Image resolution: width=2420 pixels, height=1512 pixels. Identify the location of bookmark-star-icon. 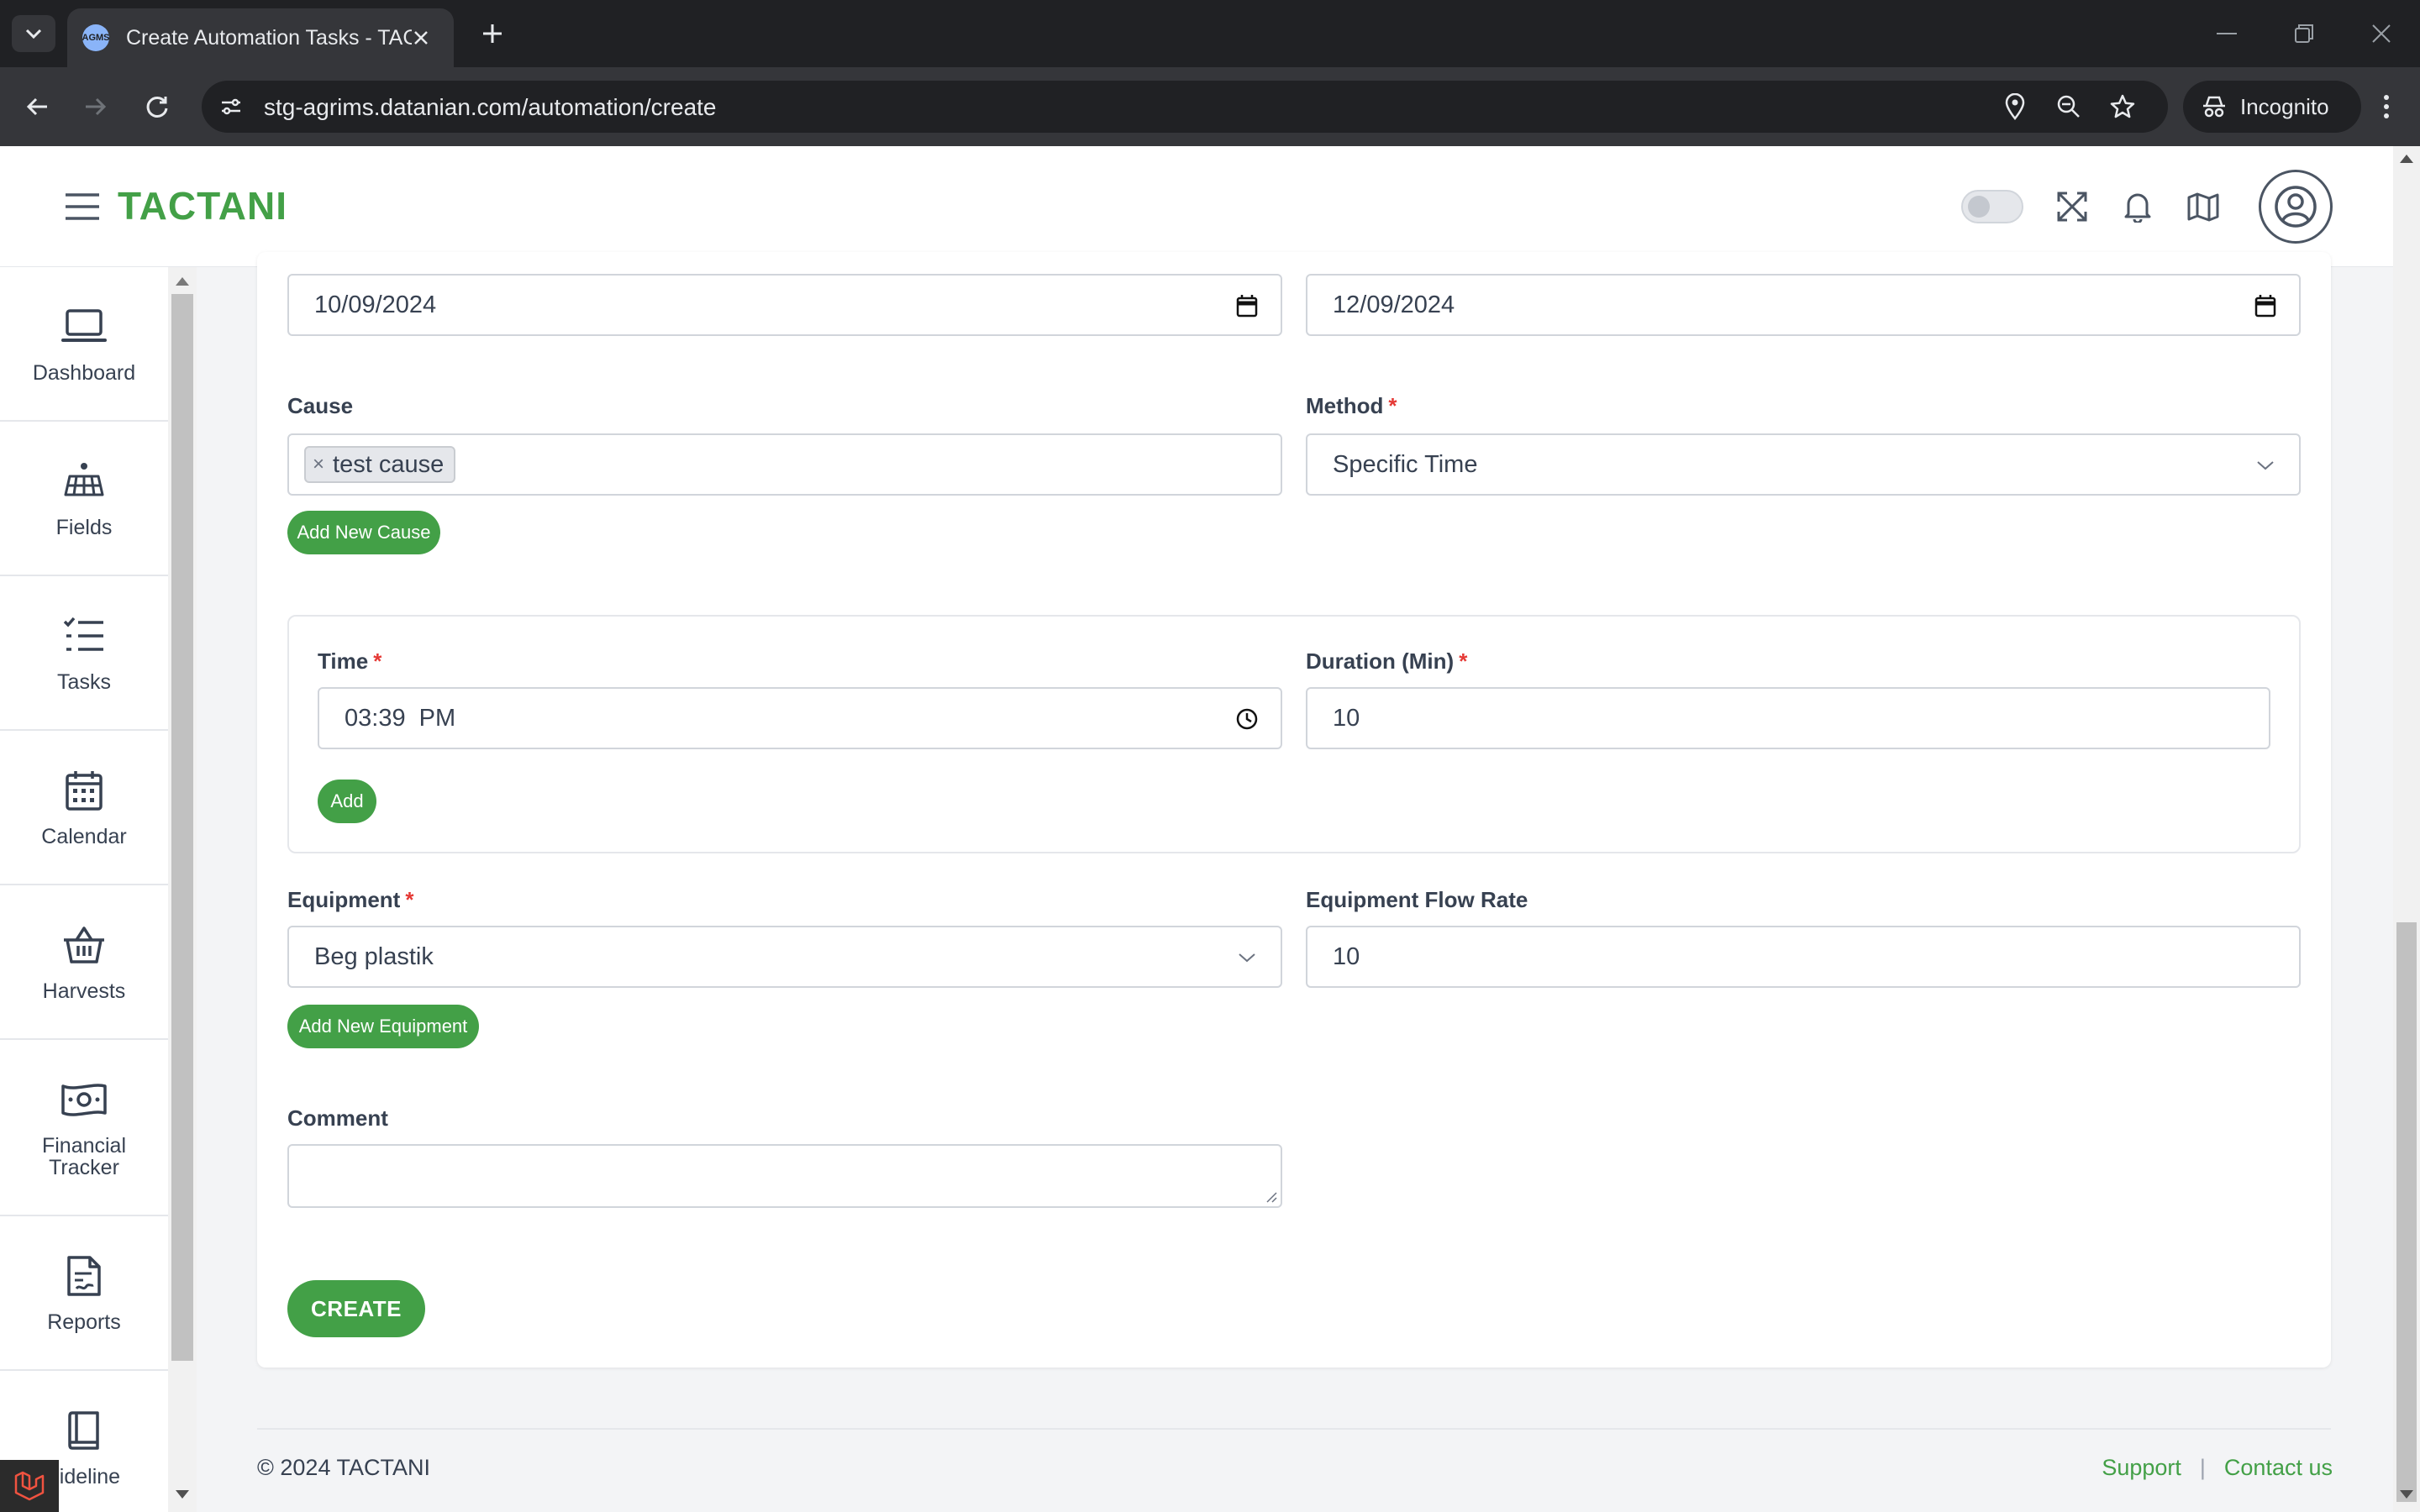
(2122, 106).